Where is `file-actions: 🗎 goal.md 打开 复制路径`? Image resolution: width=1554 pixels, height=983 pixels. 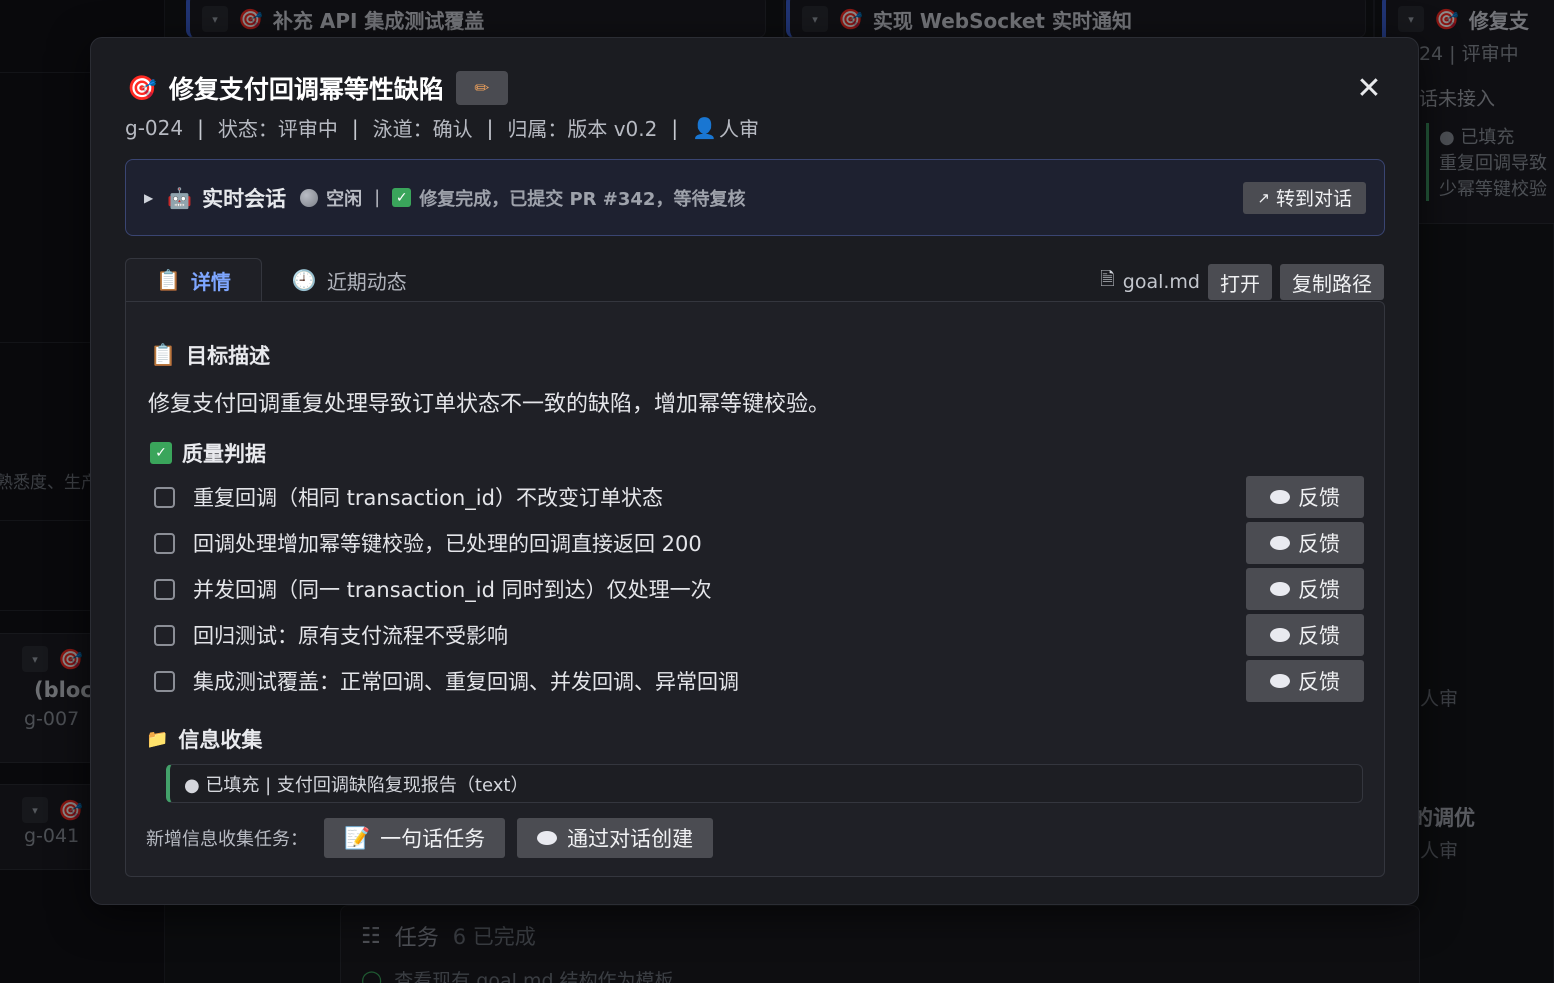
file-actions: 🗎 goal.md 打开 复制路径 is located at coordinates (1242, 282).